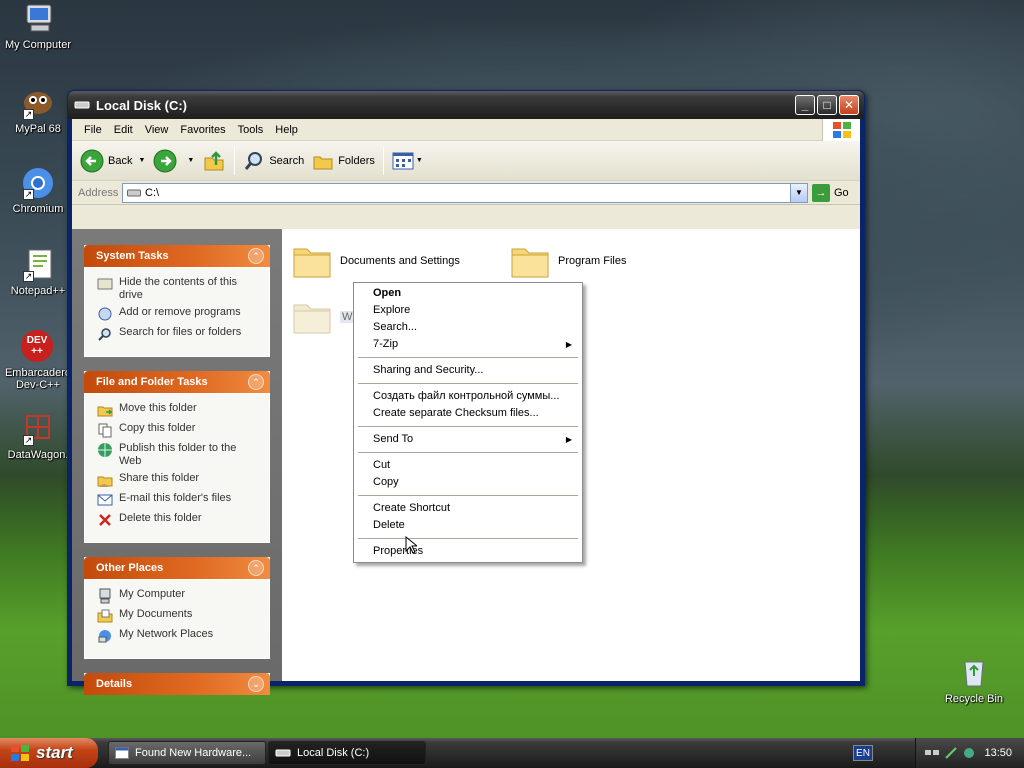 Image resolution: width=1024 pixels, height=768 pixels. What do you see at coordinates (256, 684) in the screenshot?
I see `expand-icon: ⌄` at bounding box center [256, 684].